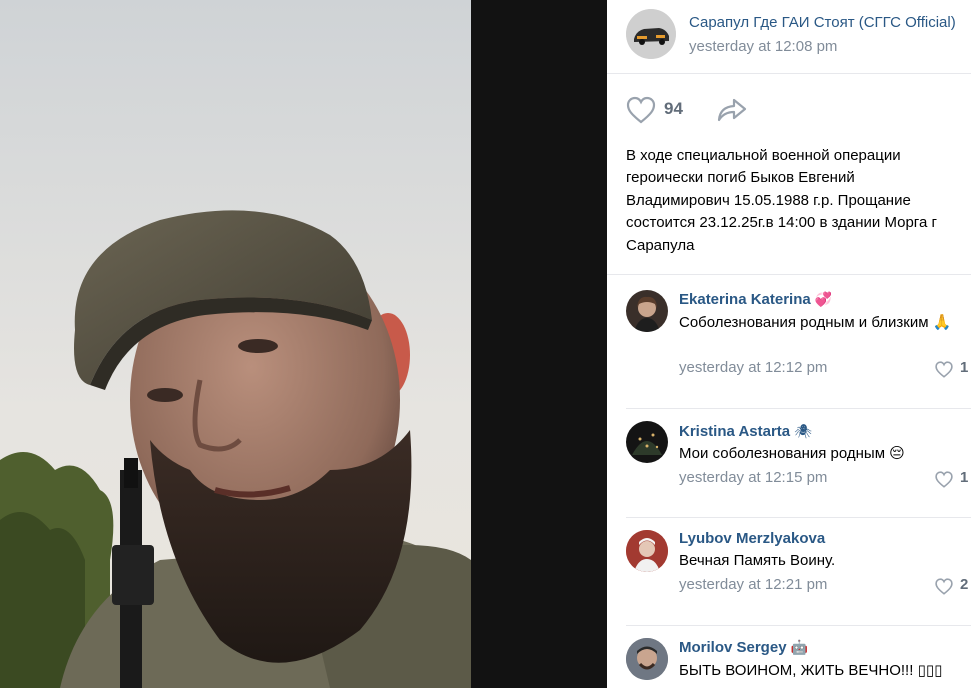 The image size is (971, 688). I want to click on comment-like-button: 2, so click(952, 586).